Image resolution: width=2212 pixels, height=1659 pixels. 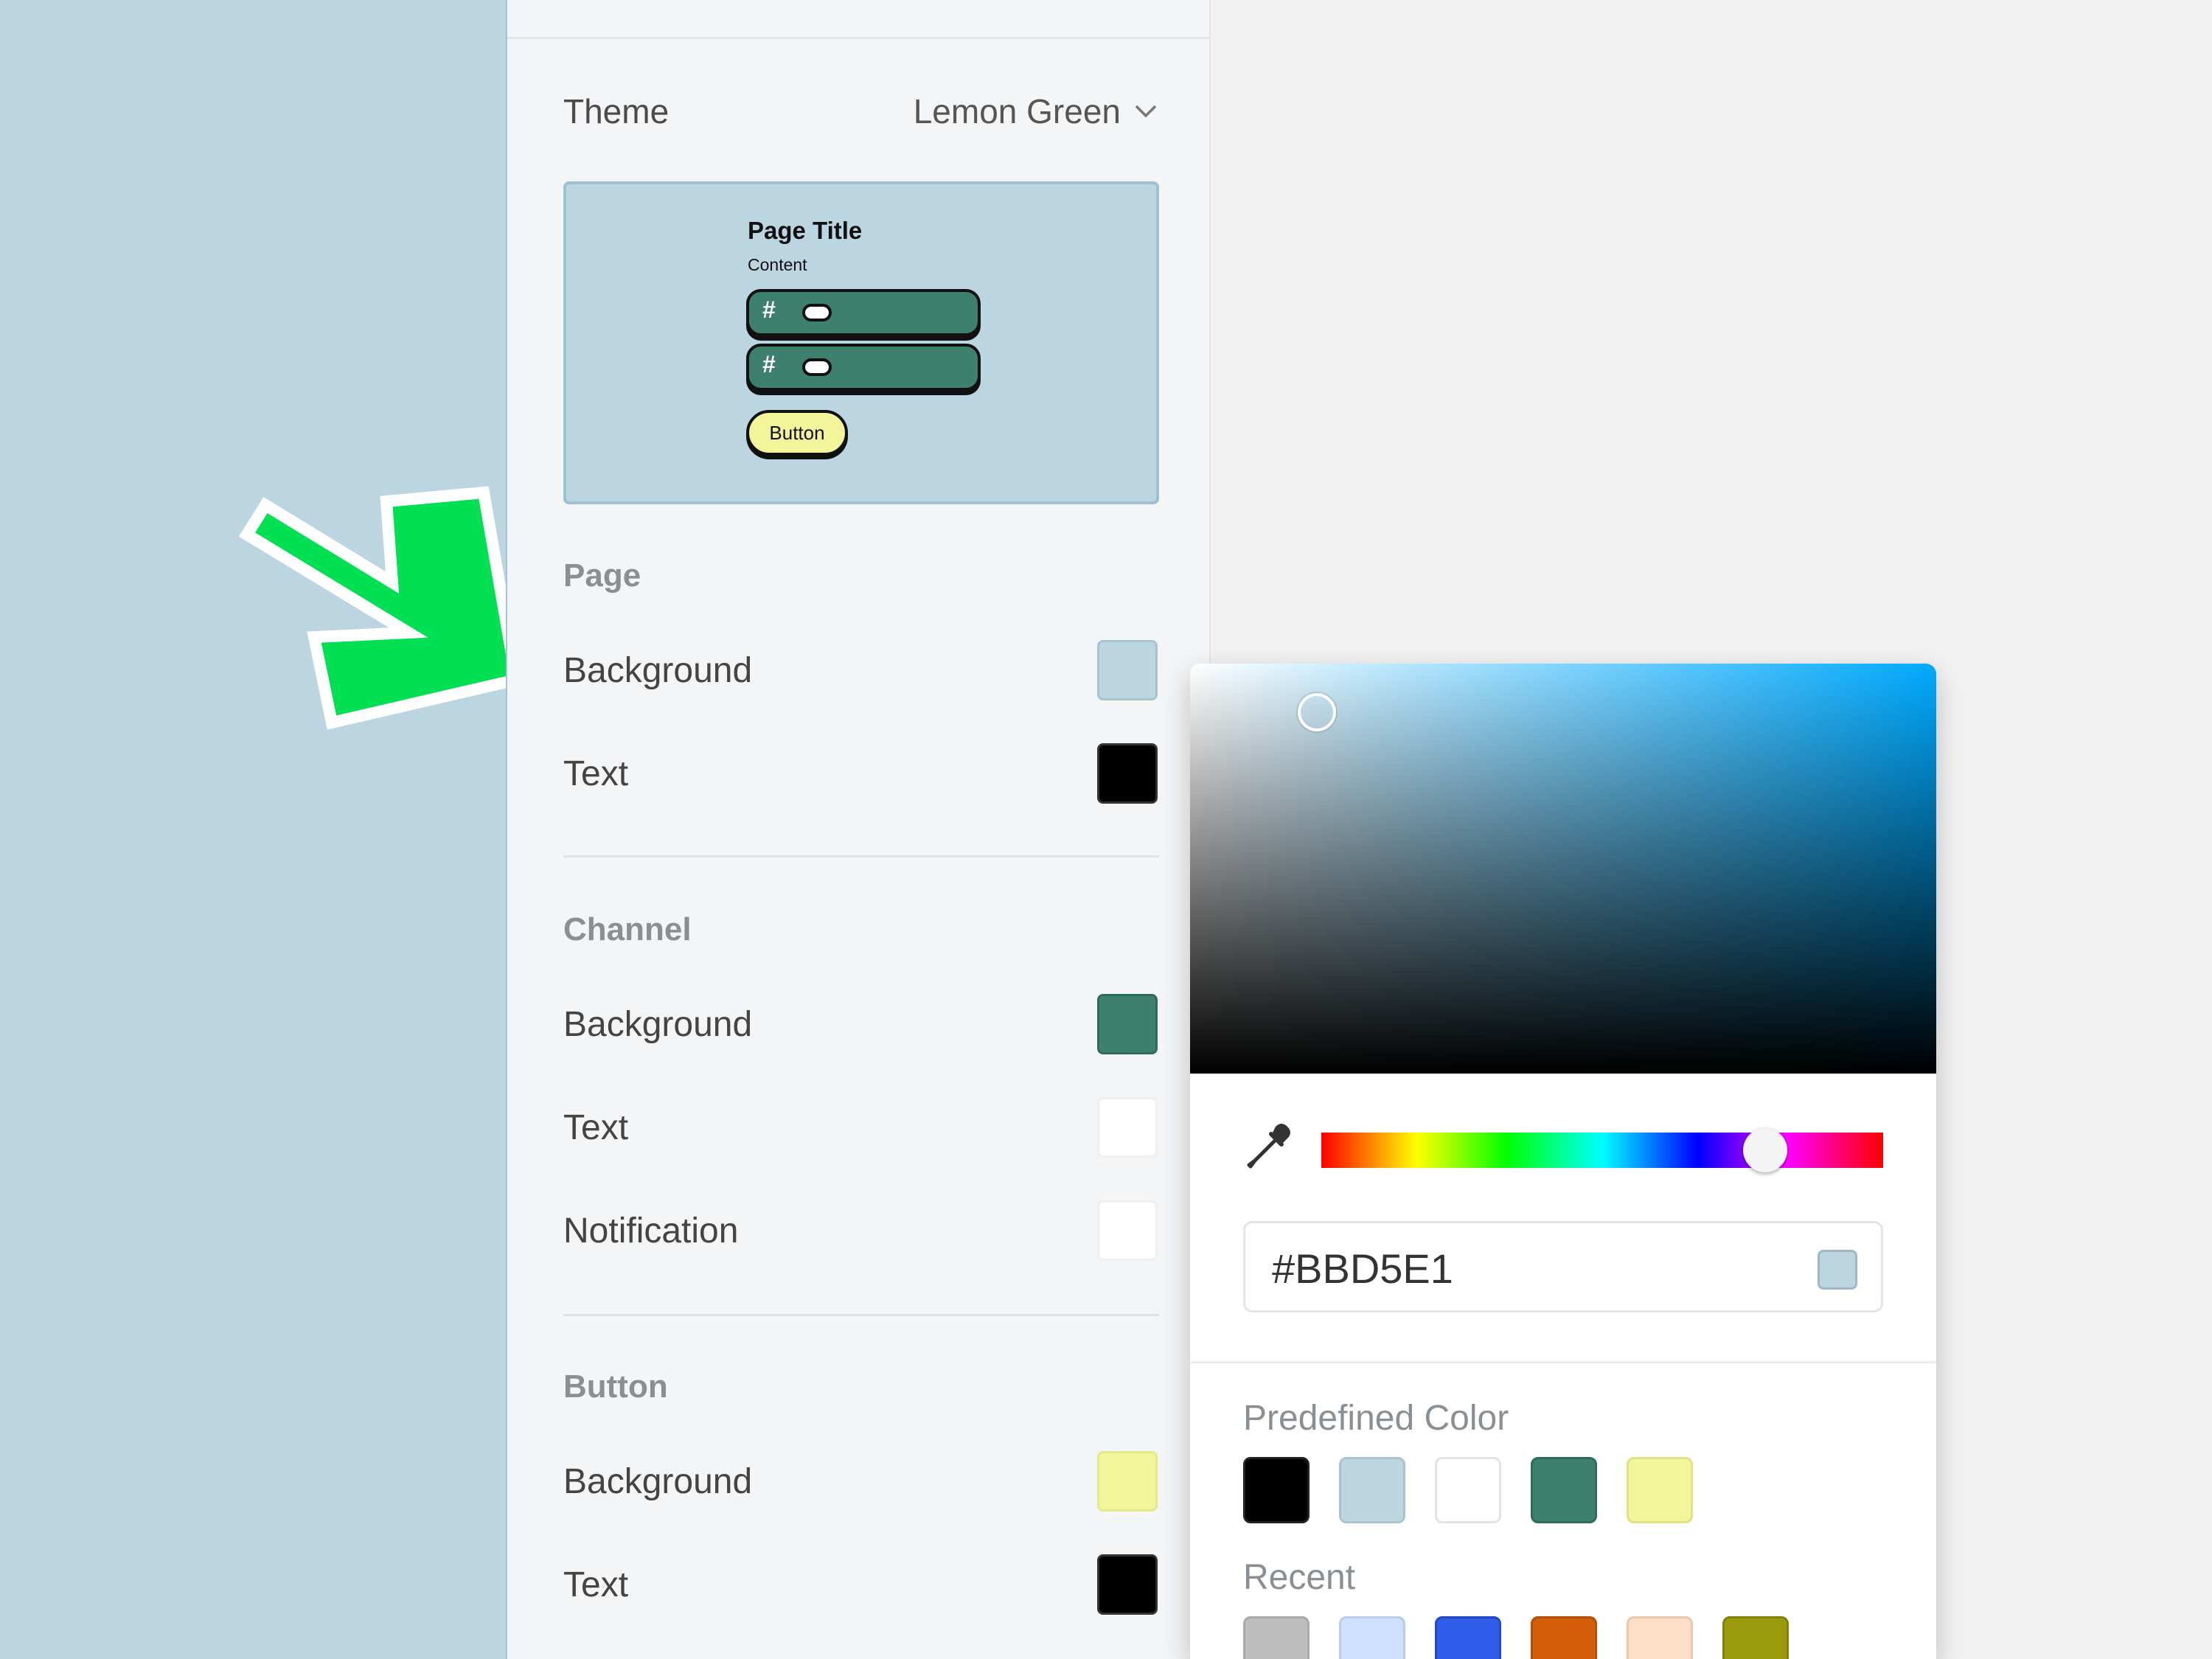 I want to click on chevron-down-icon, so click(x=1146, y=111).